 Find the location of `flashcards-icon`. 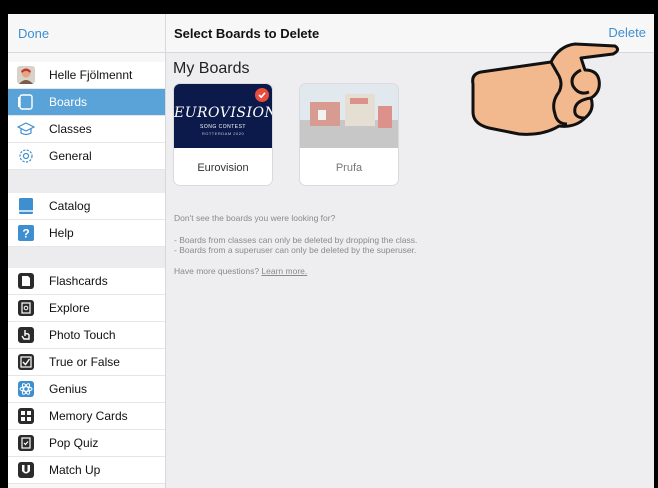

flashcards-icon is located at coordinates (26, 281).